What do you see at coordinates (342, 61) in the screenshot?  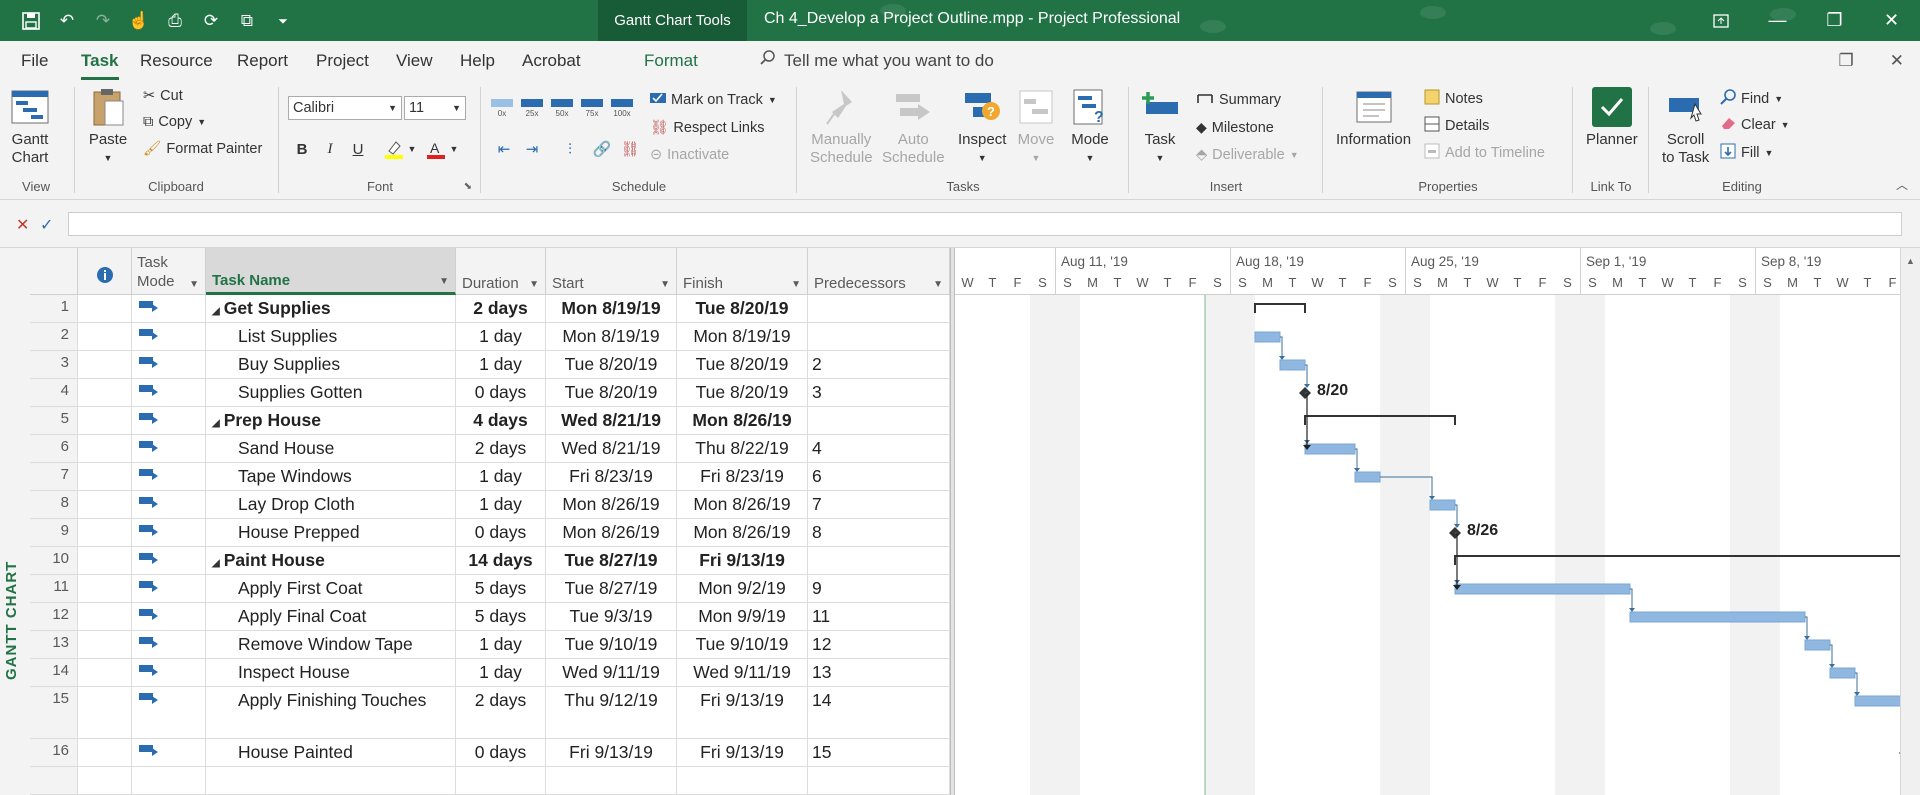 I see `tab-project: Project` at bounding box center [342, 61].